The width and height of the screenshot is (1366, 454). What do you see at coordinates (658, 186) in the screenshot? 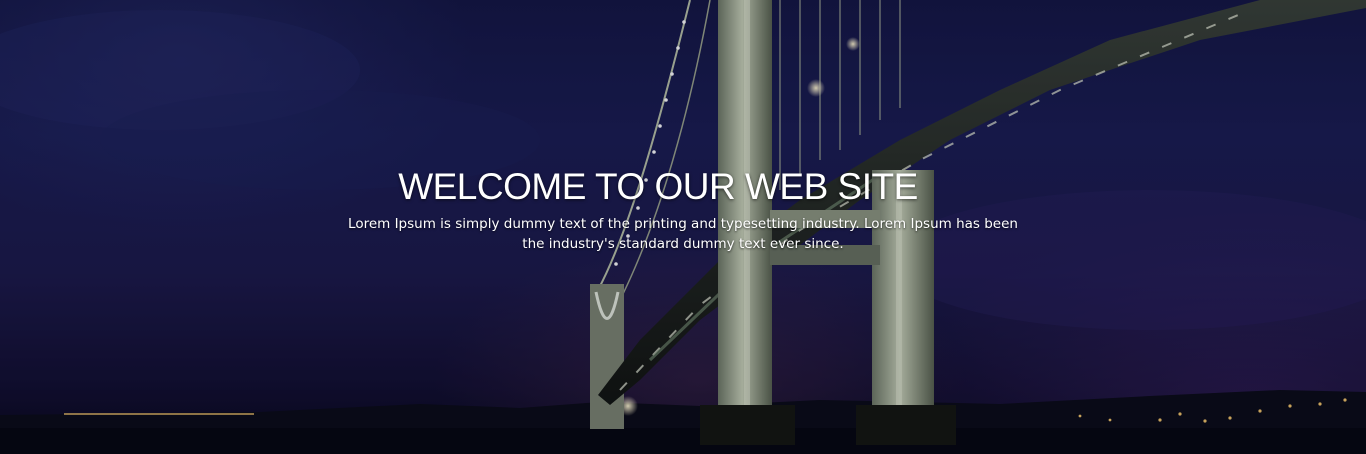
I see `hero-title: WELCOME TO OUR WEB SITE` at bounding box center [658, 186].